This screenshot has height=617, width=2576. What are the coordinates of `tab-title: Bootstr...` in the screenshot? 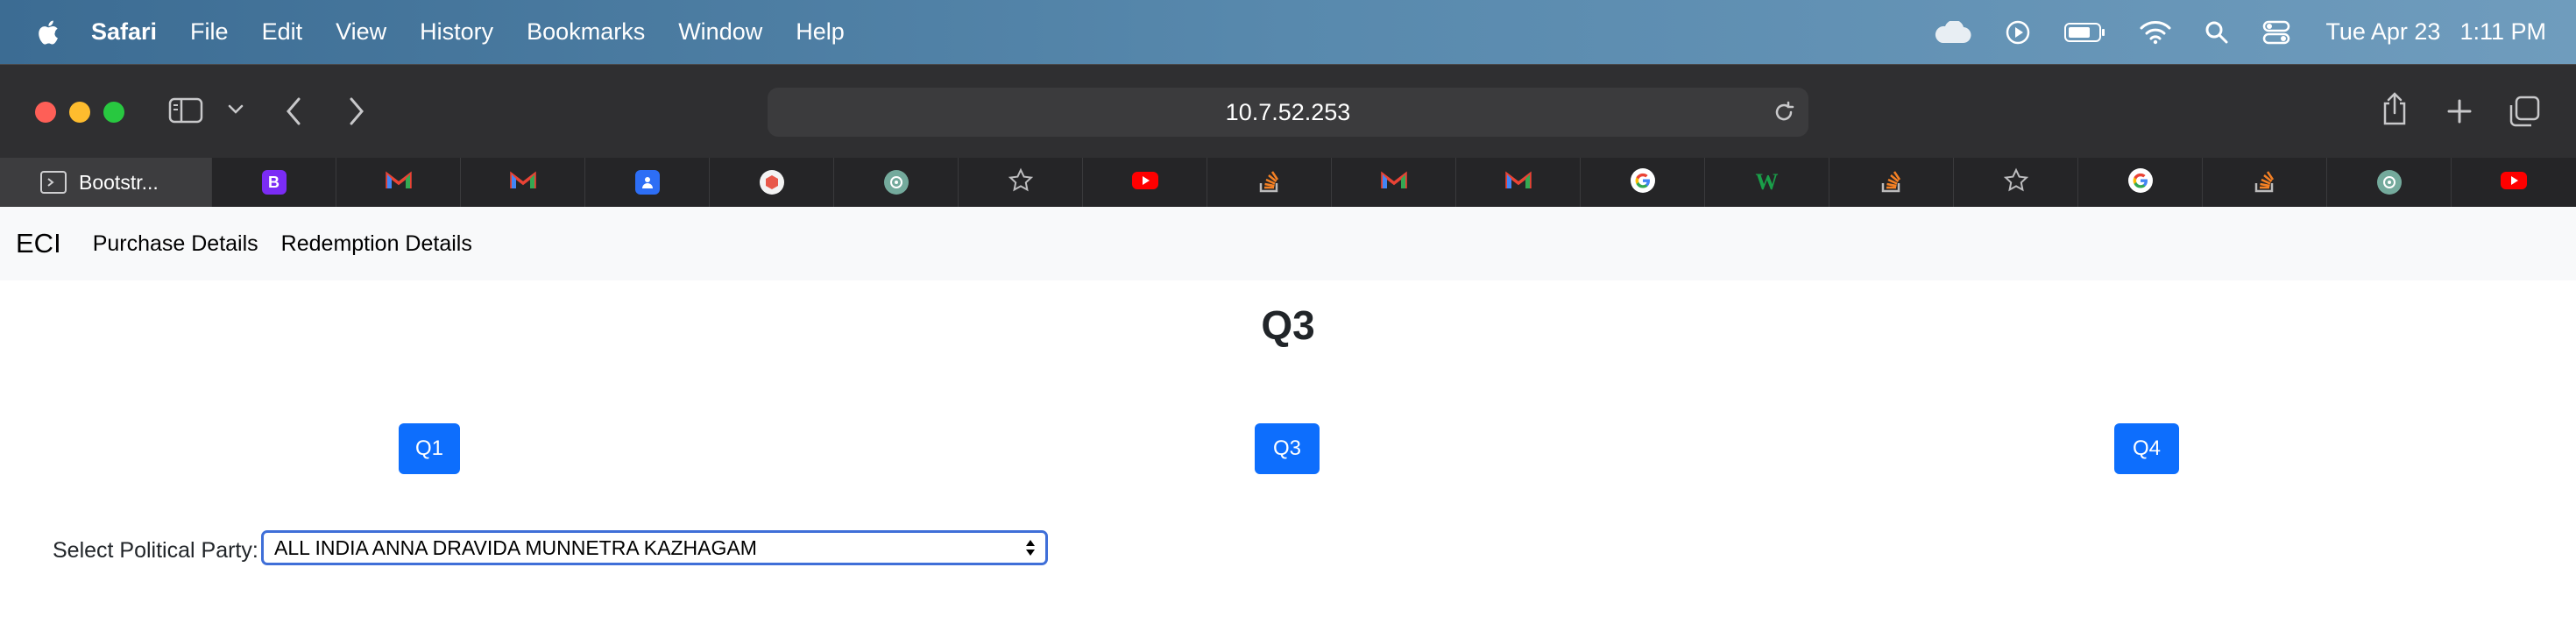 It's located at (119, 182).